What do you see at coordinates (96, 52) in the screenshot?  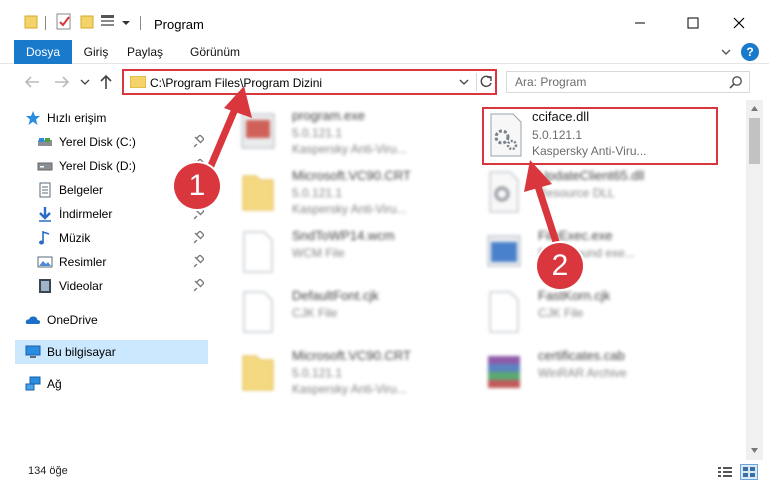 I see `tab-home: Giriş` at bounding box center [96, 52].